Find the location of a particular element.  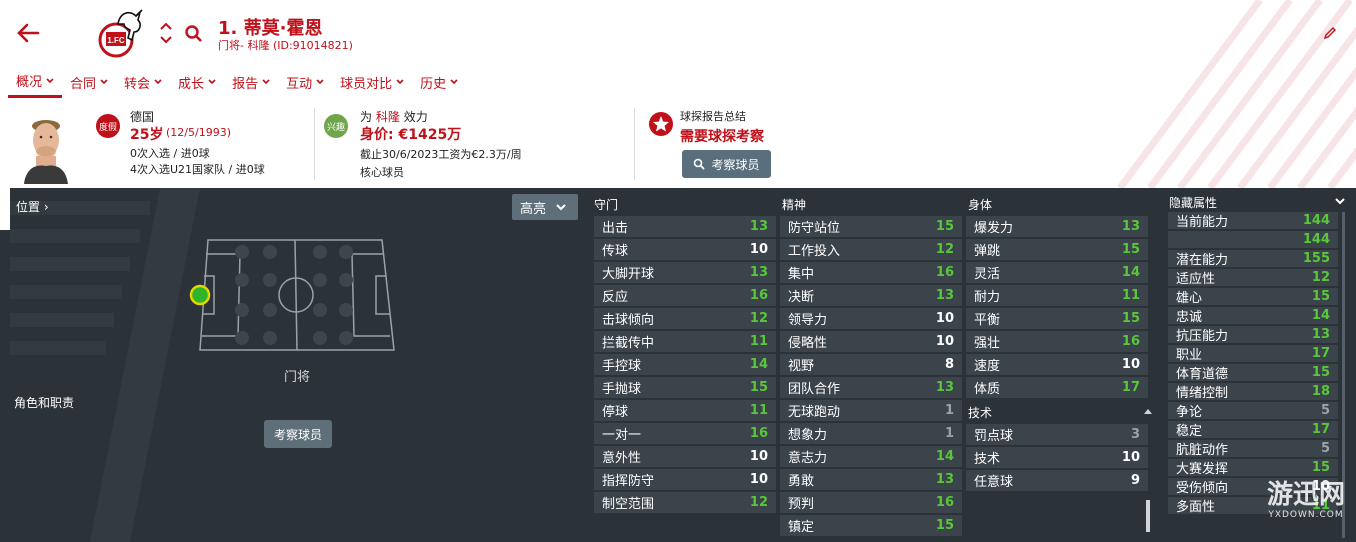

mental-attribute-row: 意志力 14 is located at coordinates (871, 456).